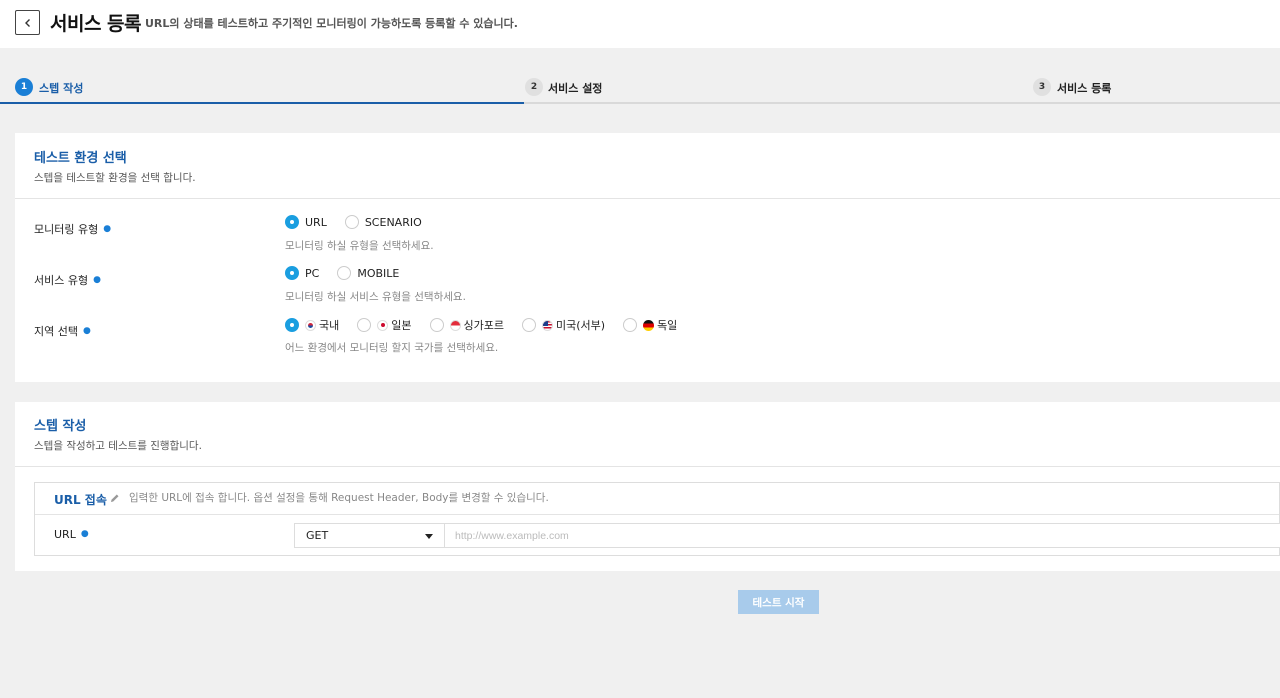  I want to click on germany-flag-icon, so click(649, 325).